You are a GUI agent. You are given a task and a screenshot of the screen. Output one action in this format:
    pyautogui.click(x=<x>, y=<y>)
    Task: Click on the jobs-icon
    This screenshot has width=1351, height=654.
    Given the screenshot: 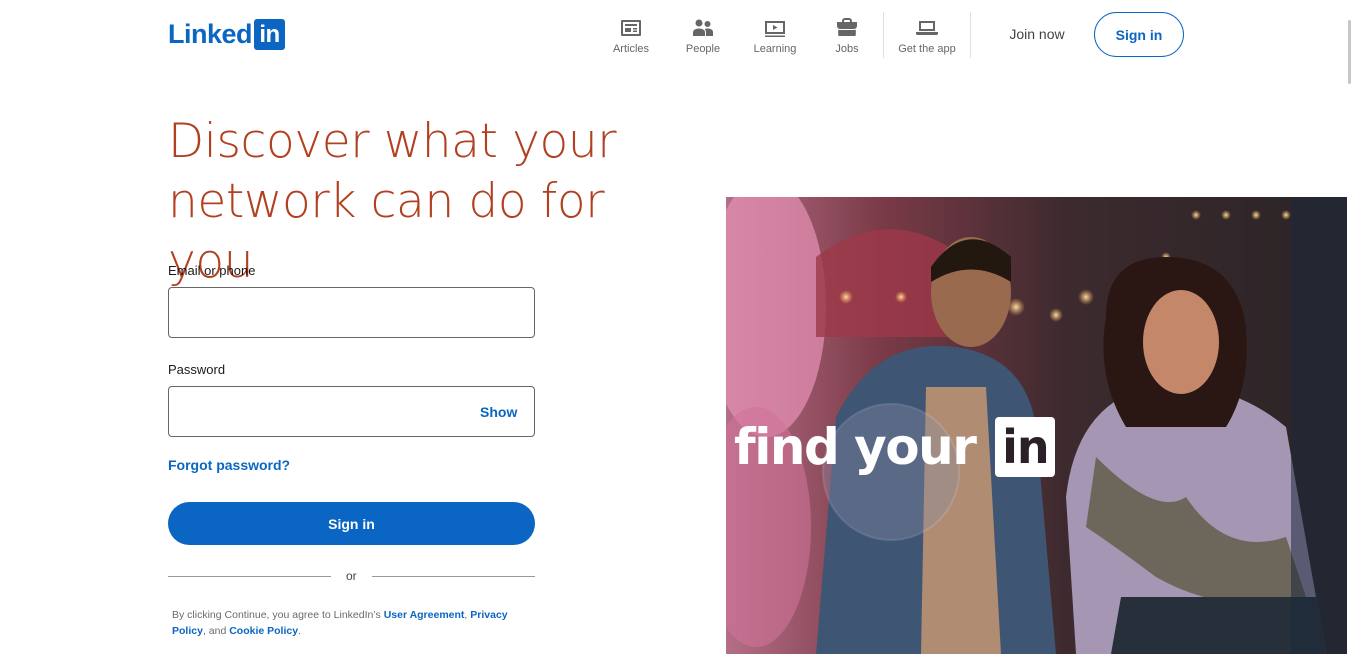 What is the action you would take?
    pyautogui.click(x=847, y=27)
    